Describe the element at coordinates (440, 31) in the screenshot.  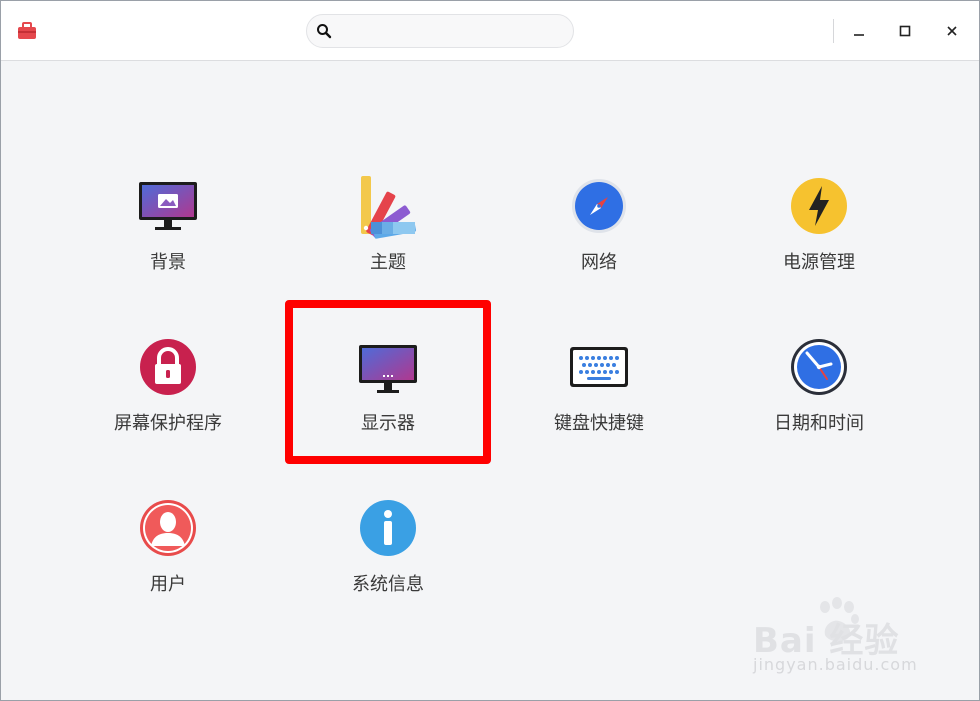
I see `search-input` at that location.